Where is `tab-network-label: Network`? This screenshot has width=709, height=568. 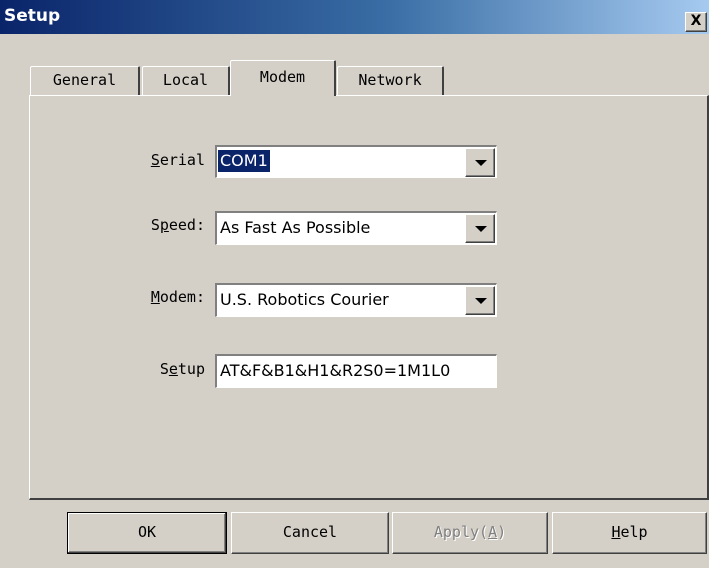 tab-network-label: Network is located at coordinates (390, 80).